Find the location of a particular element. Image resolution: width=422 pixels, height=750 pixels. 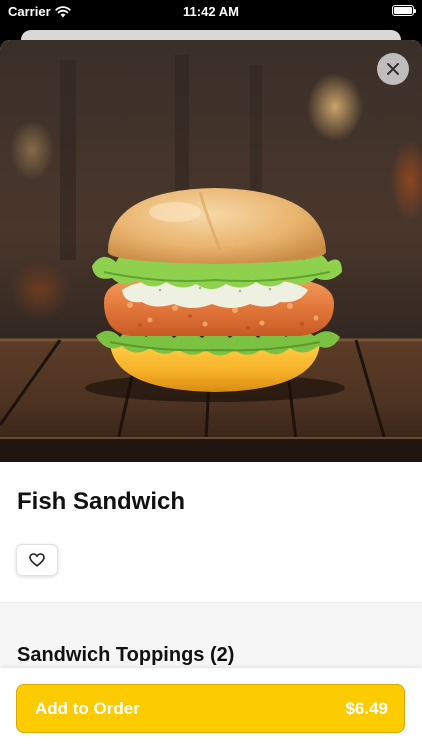

order-price: $6.49 is located at coordinates (366, 708).